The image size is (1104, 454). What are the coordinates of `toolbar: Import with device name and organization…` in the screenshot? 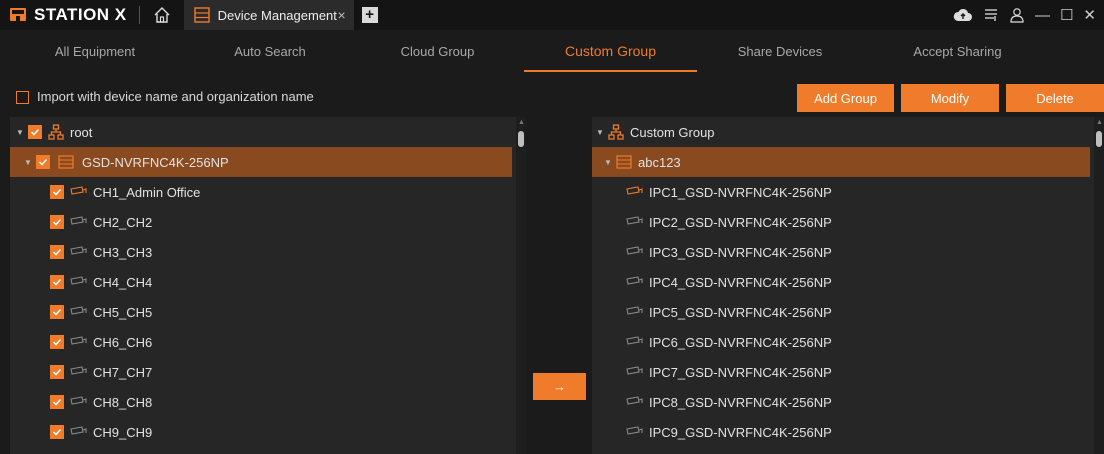 It's located at (552, 97).